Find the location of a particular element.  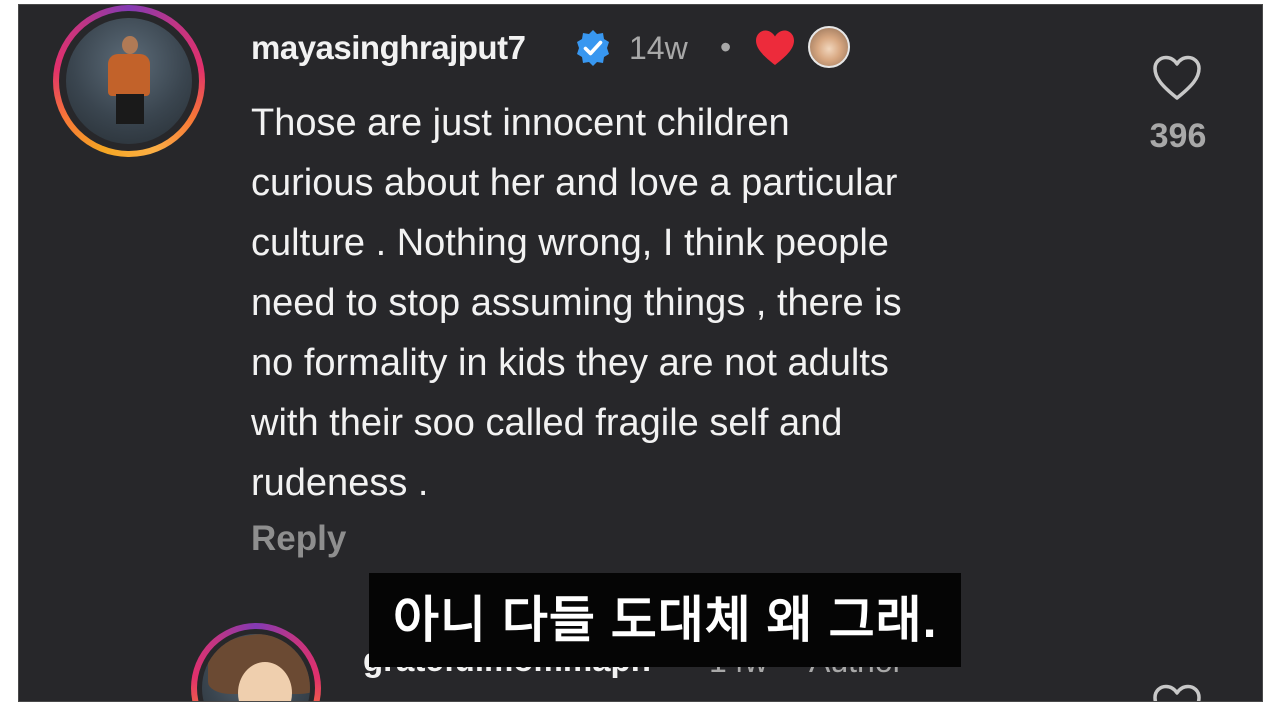

verified-badge-icon is located at coordinates (593, 48).